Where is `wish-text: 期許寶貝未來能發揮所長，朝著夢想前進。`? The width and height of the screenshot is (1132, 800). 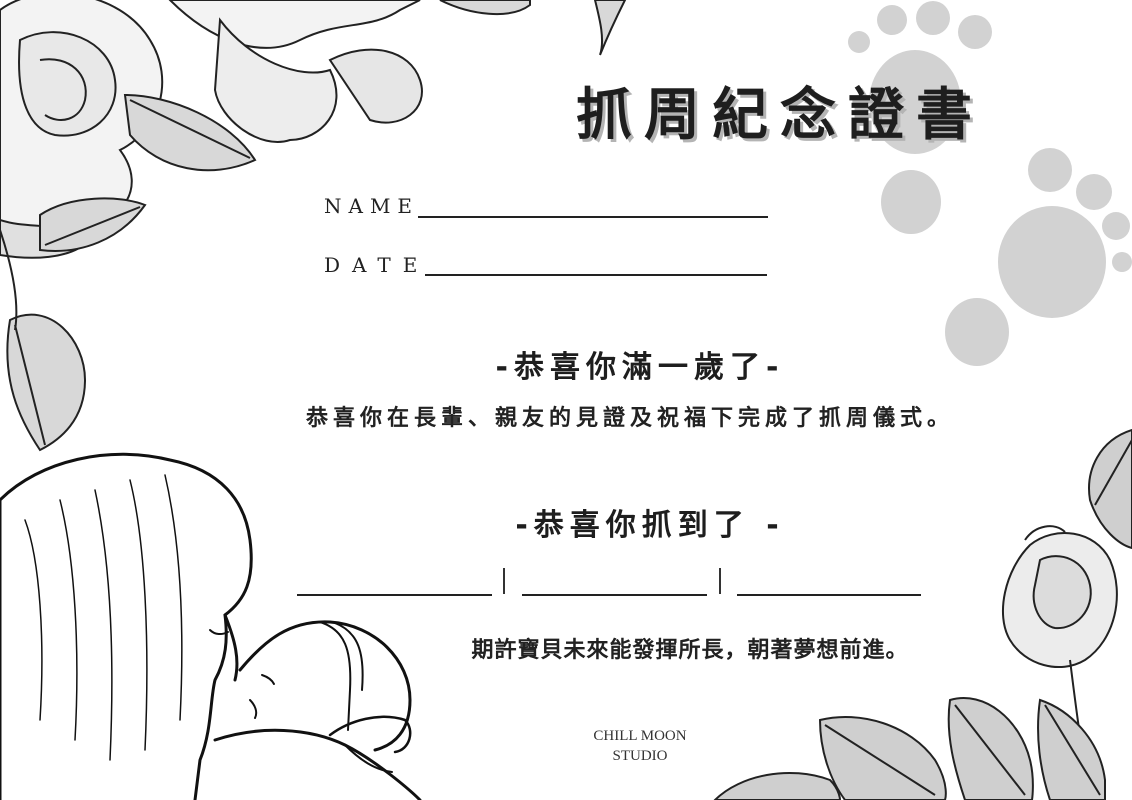 wish-text: 期許寶貝未來能發揮所長，朝著夢想前進。 is located at coordinates (690, 650).